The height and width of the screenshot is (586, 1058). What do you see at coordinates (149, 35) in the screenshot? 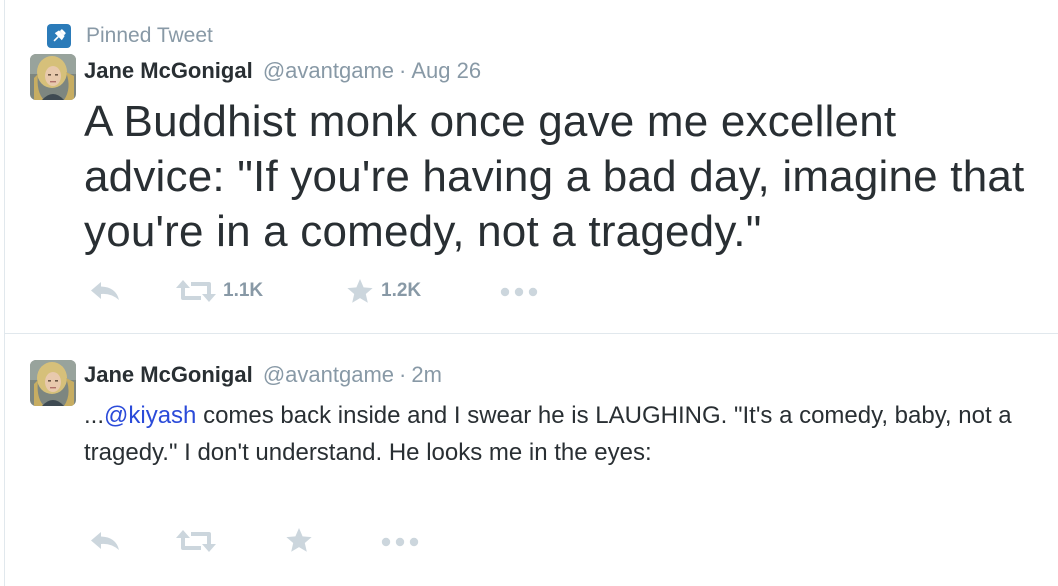
I see `pinned-label: Pinned Tweet` at bounding box center [149, 35].